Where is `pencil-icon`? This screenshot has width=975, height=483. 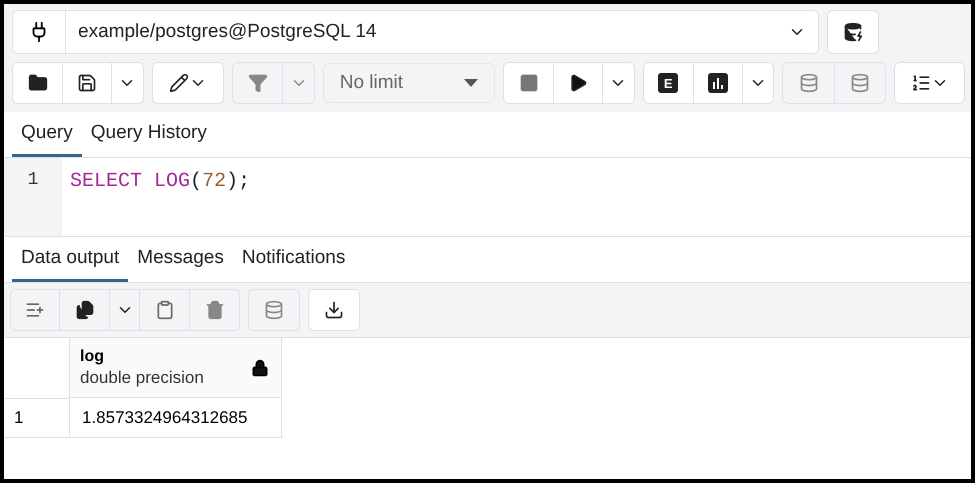 pencil-icon is located at coordinates (178, 83).